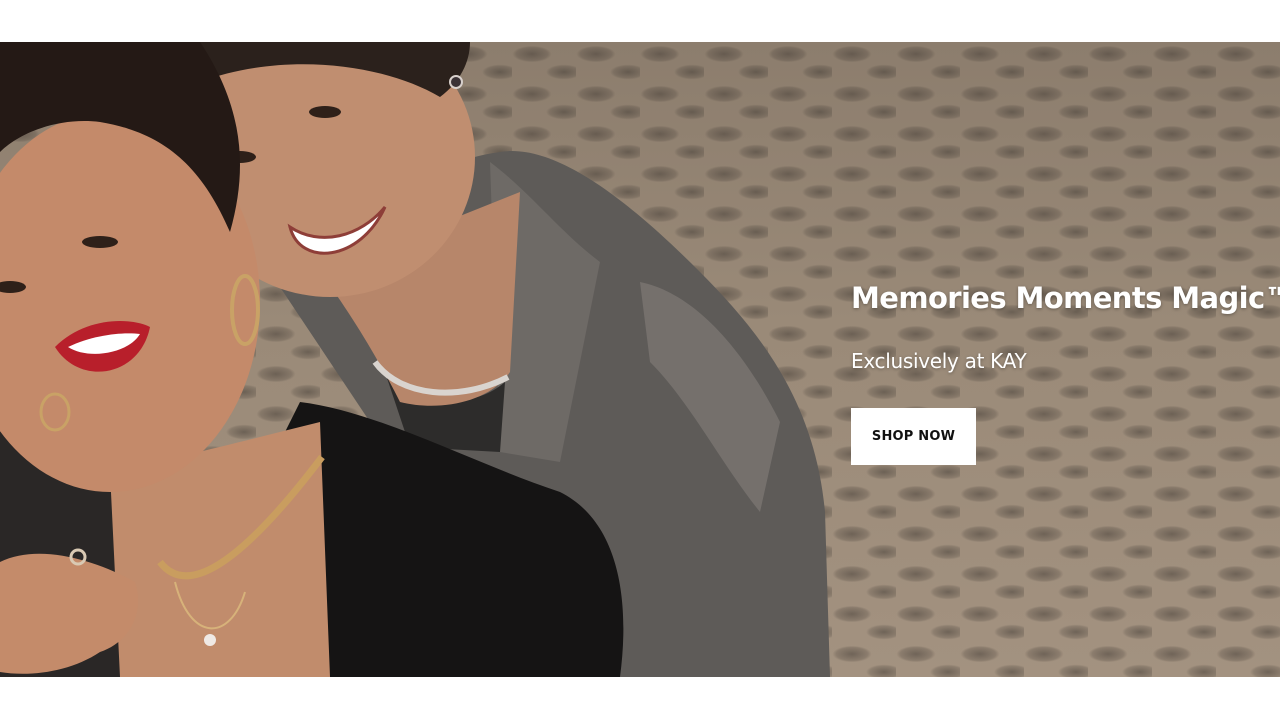 The image size is (1280, 720). What do you see at coordinates (100, 242) in the screenshot?
I see `woman-eye-right` at bounding box center [100, 242].